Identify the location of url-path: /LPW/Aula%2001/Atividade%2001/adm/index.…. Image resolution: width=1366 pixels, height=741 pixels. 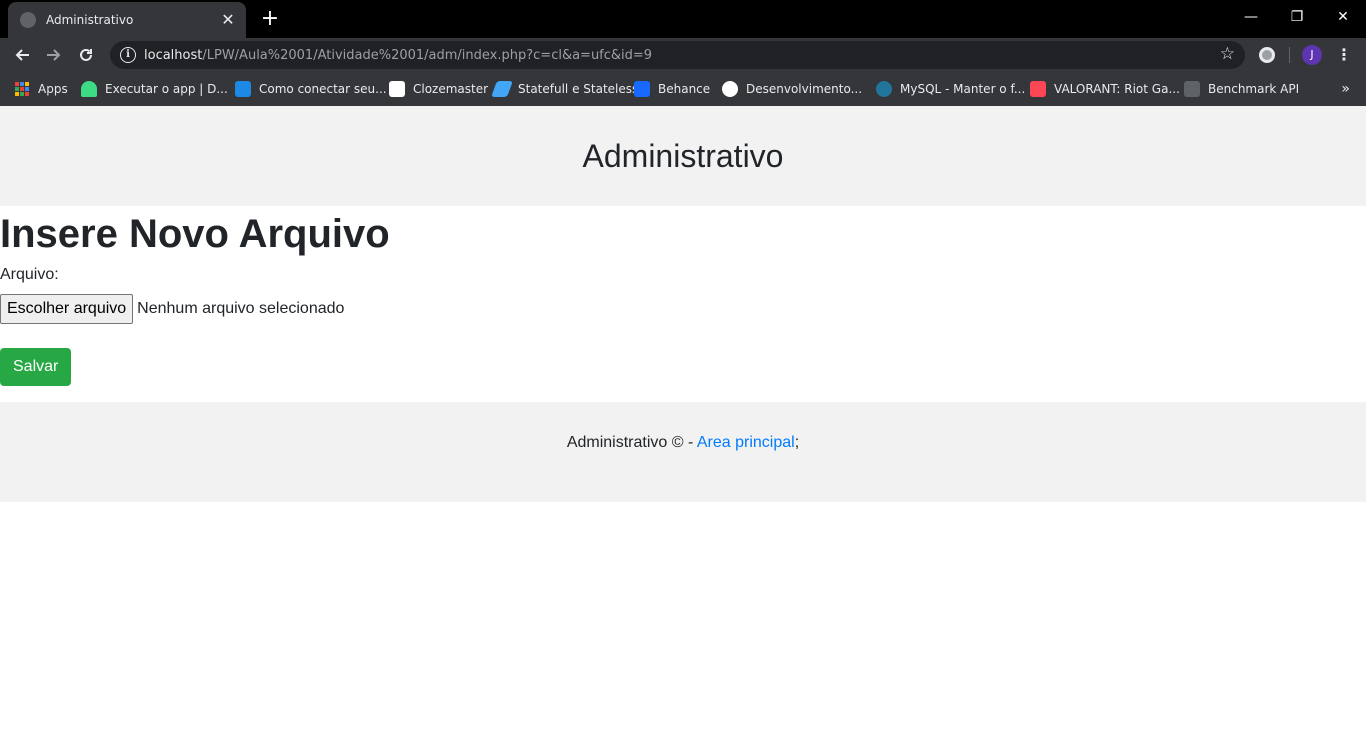
(427, 55).